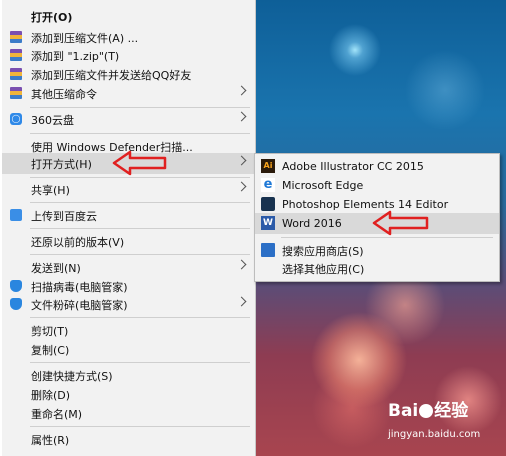 This screenshot has width=506, height=456. What do you see at coordinates (50, 190) in the screenshot?
I see `menu-item-label: 共享(H)` at bounding box center [50, 190].